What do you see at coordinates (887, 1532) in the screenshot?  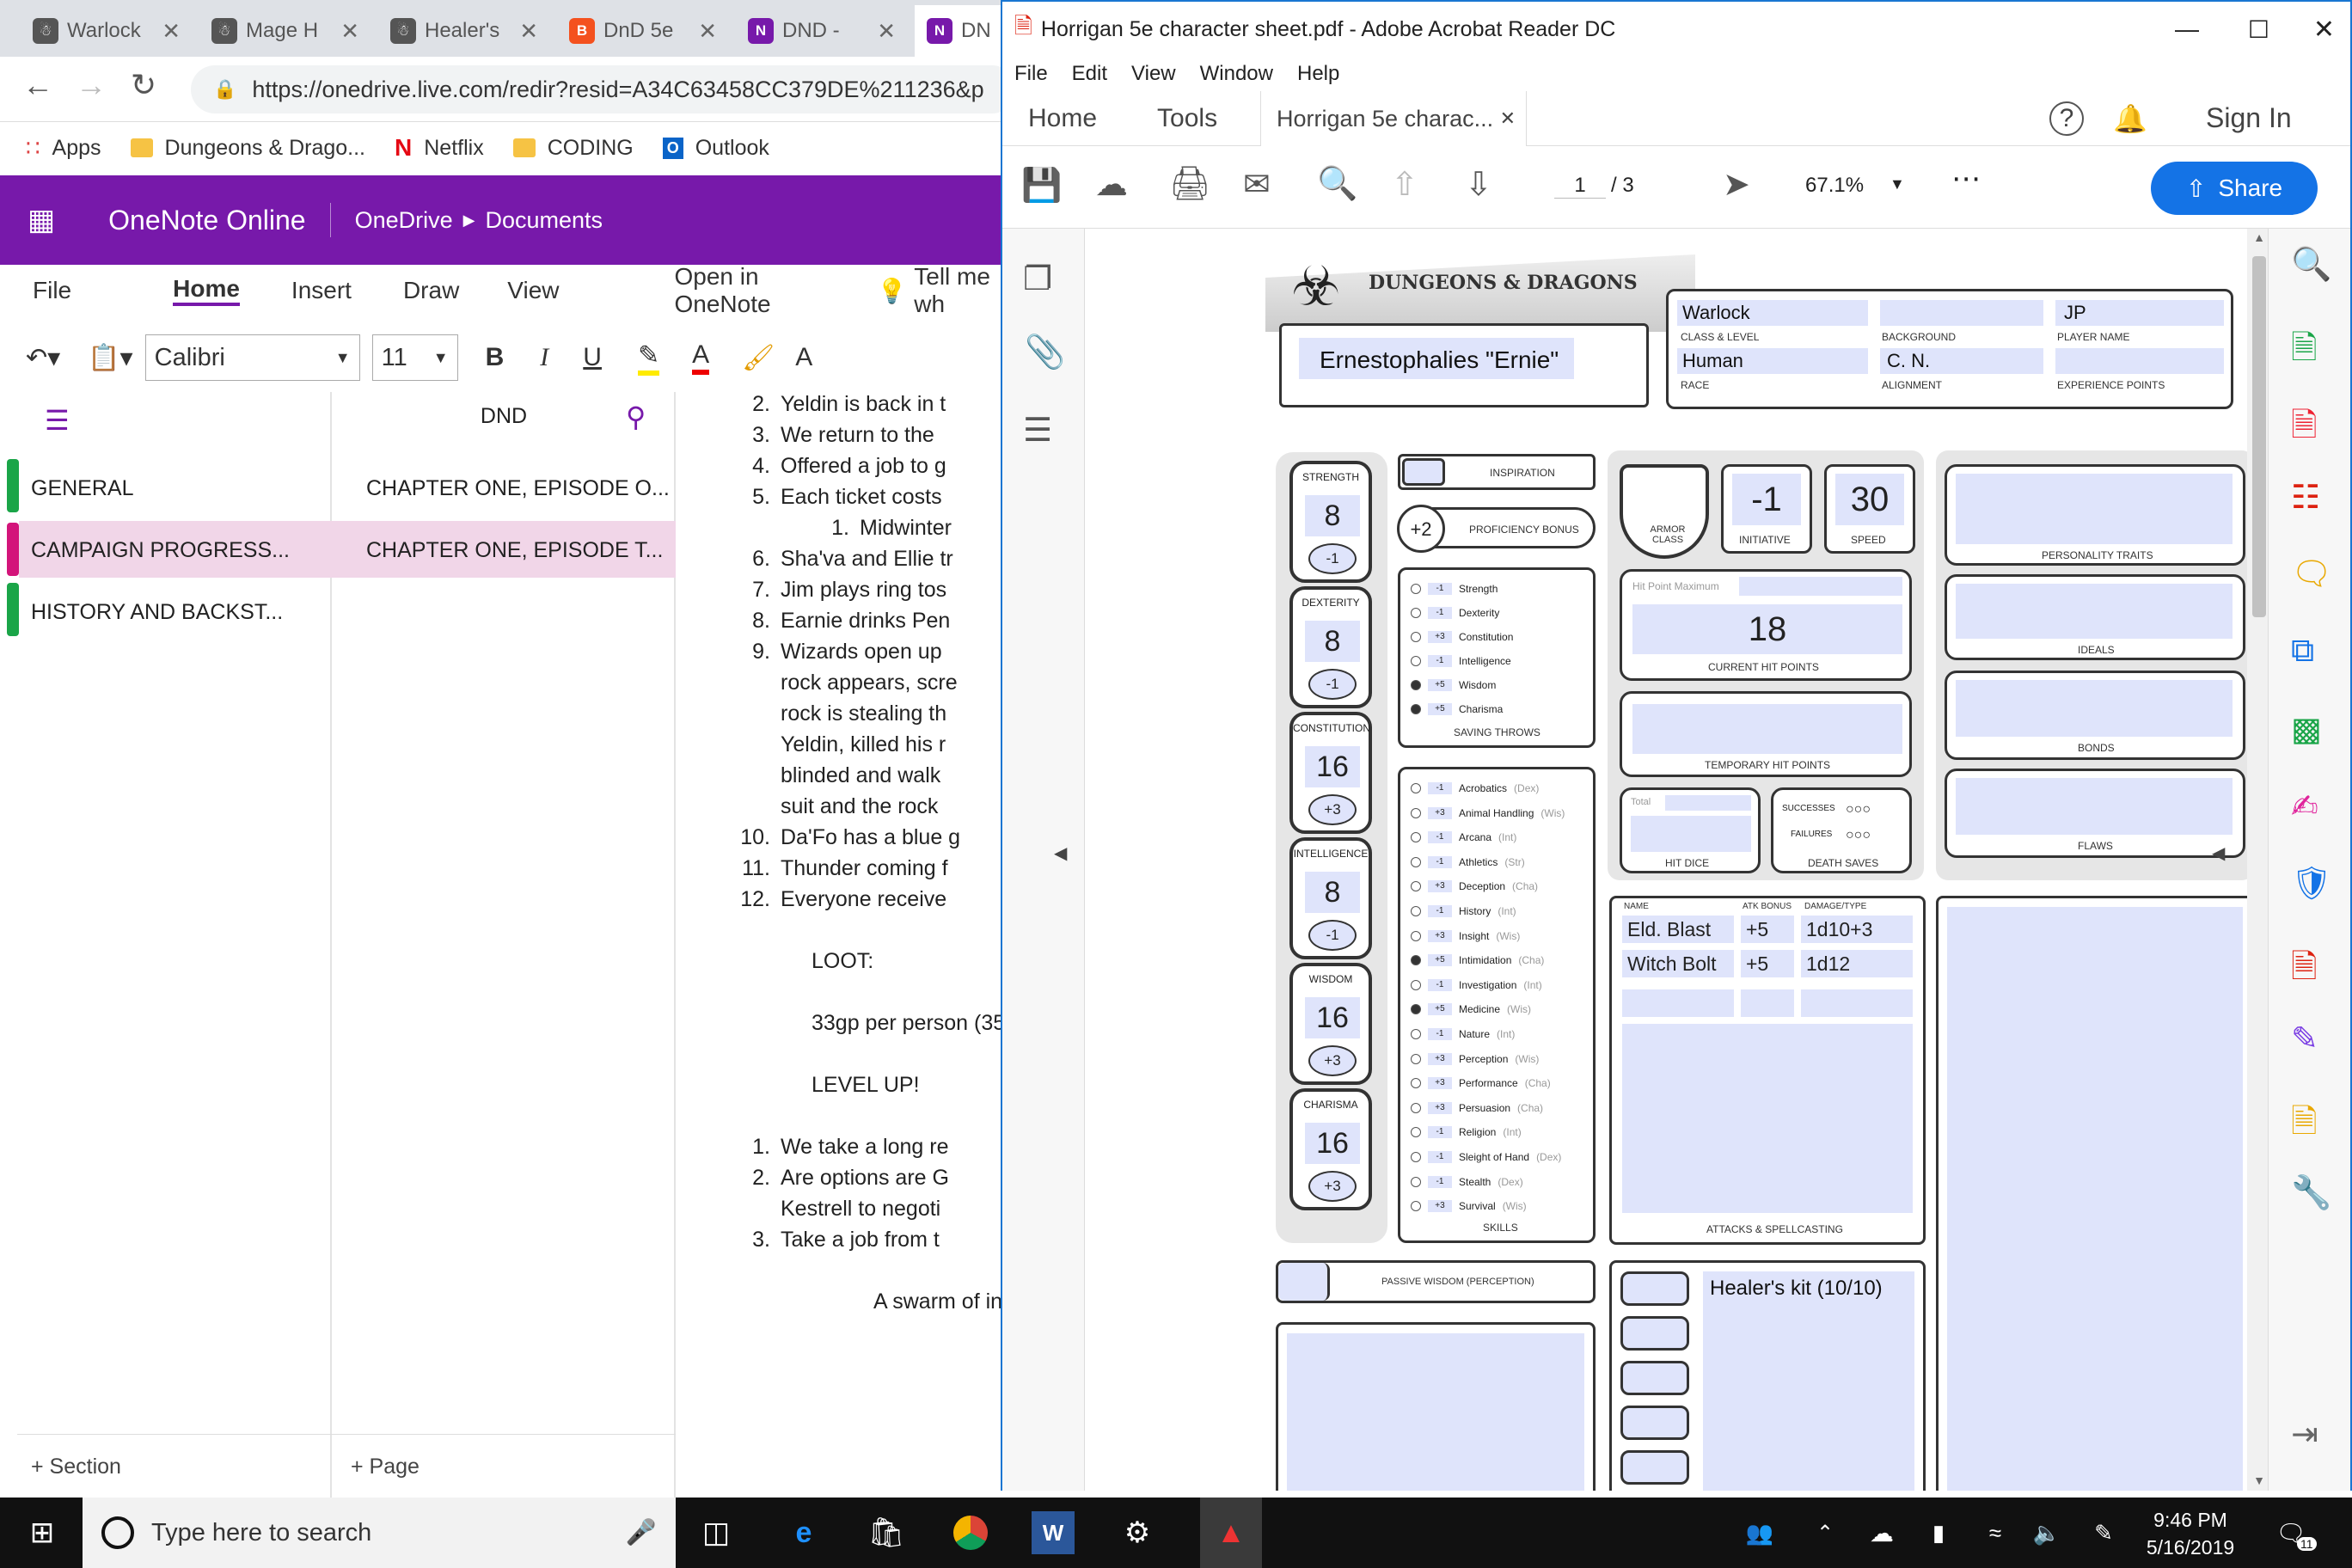 I see `store-icon: 🛍` at bounding box center [887, 1532].